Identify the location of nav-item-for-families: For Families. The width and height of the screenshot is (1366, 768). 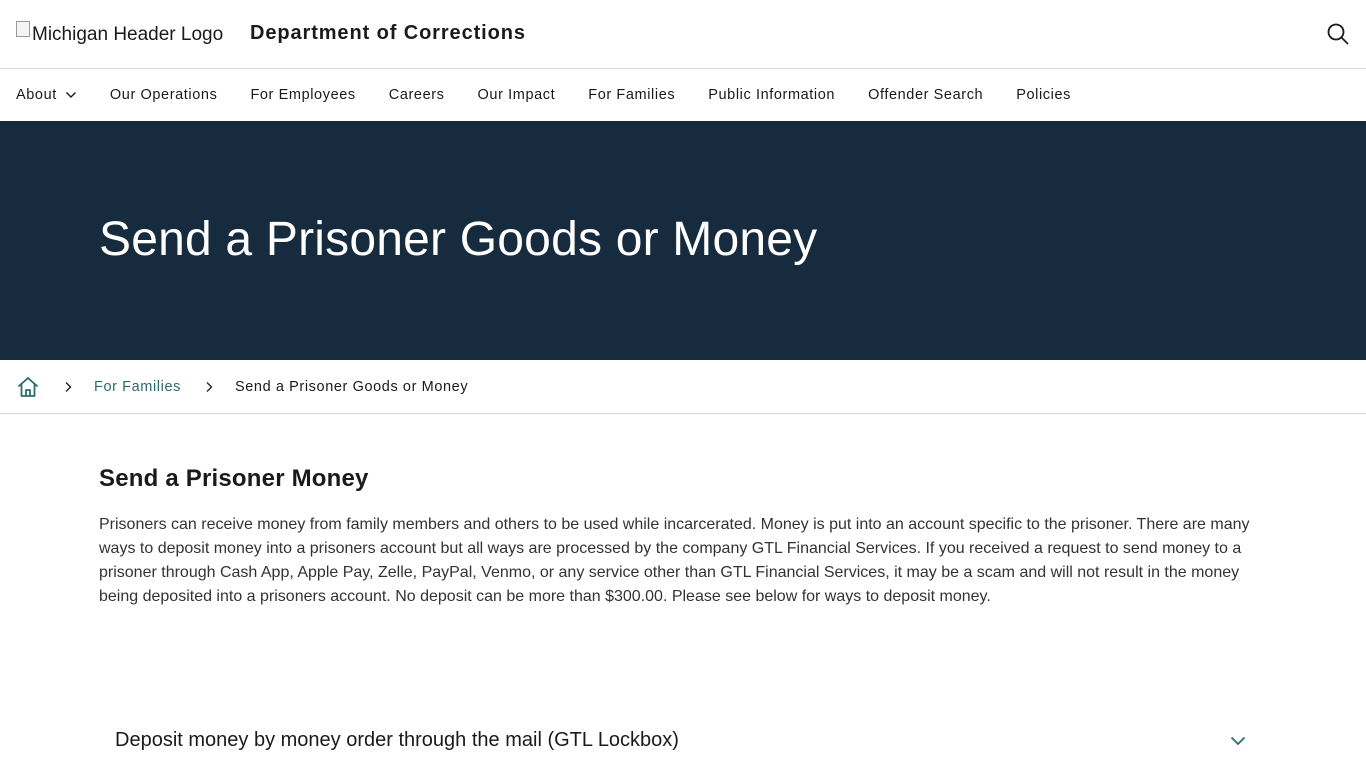
(631, 95).